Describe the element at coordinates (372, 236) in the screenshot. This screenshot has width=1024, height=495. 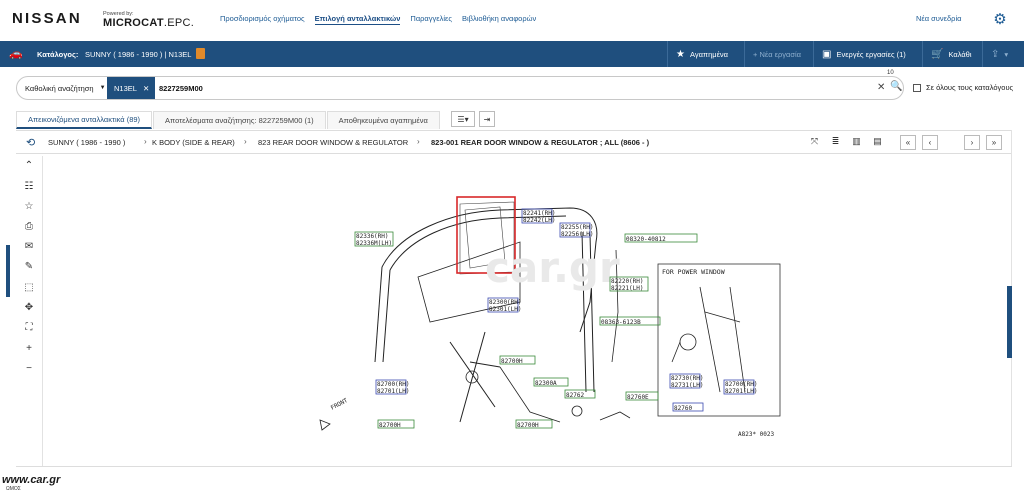
I see `label-82336: 82336(RH)` at that location.